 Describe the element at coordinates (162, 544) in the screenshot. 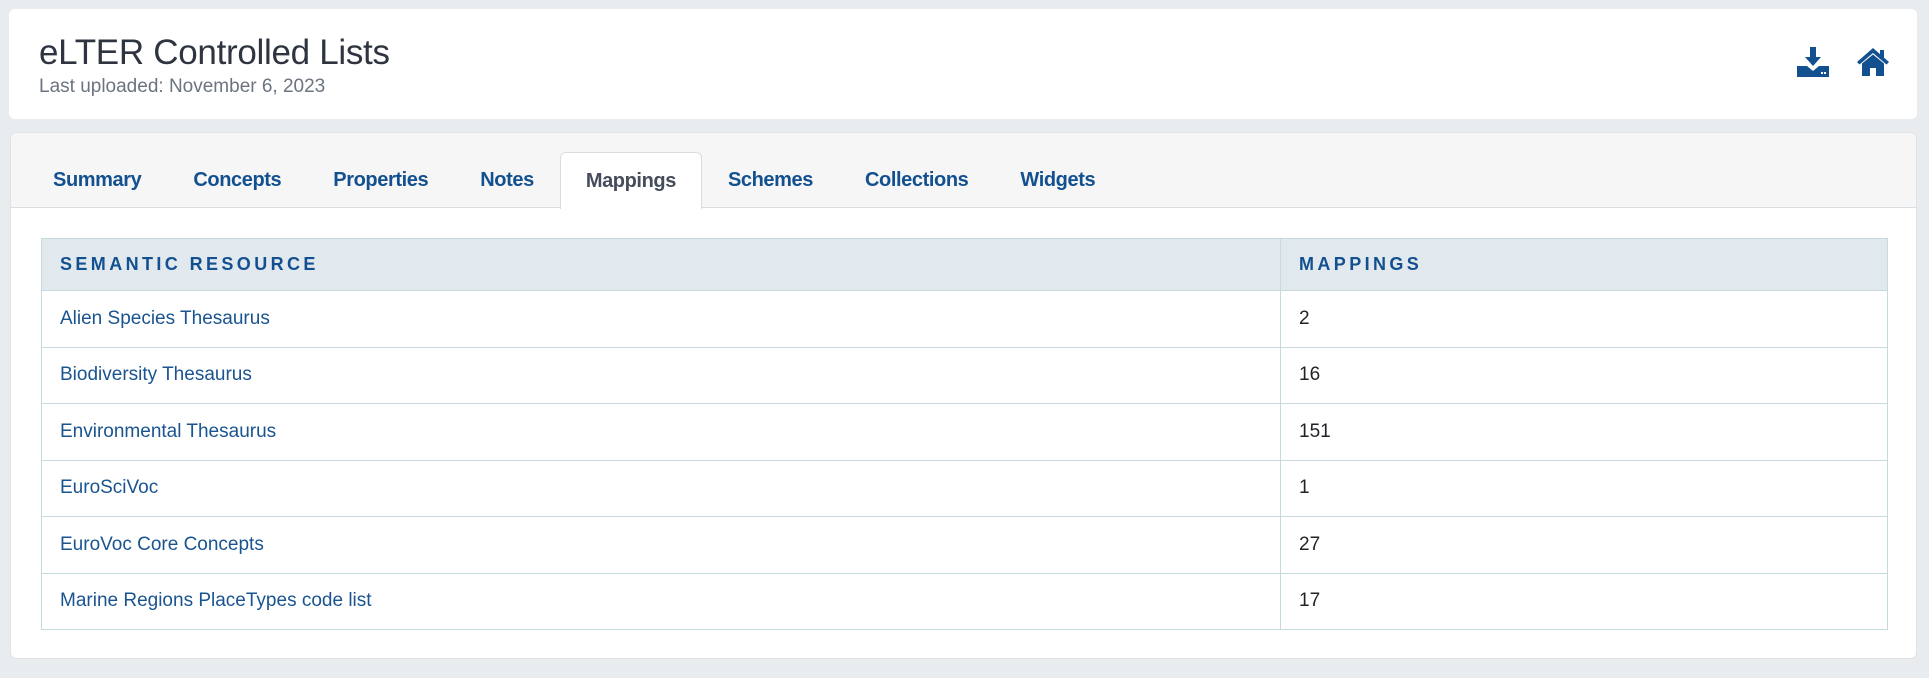

I see `resource-link: EuroVoc Core Concepts` at that location.